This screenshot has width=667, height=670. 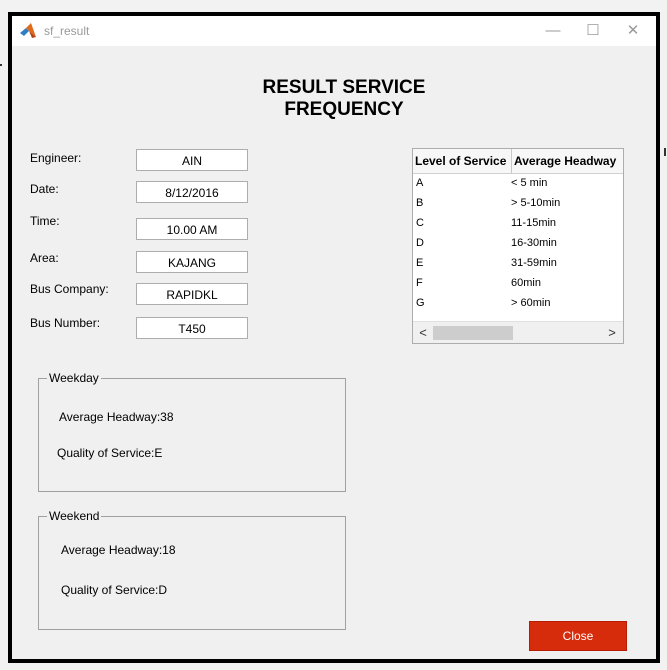 I want to click on title-line-1: RESULT SERVICE, so click(x=344, y=87).